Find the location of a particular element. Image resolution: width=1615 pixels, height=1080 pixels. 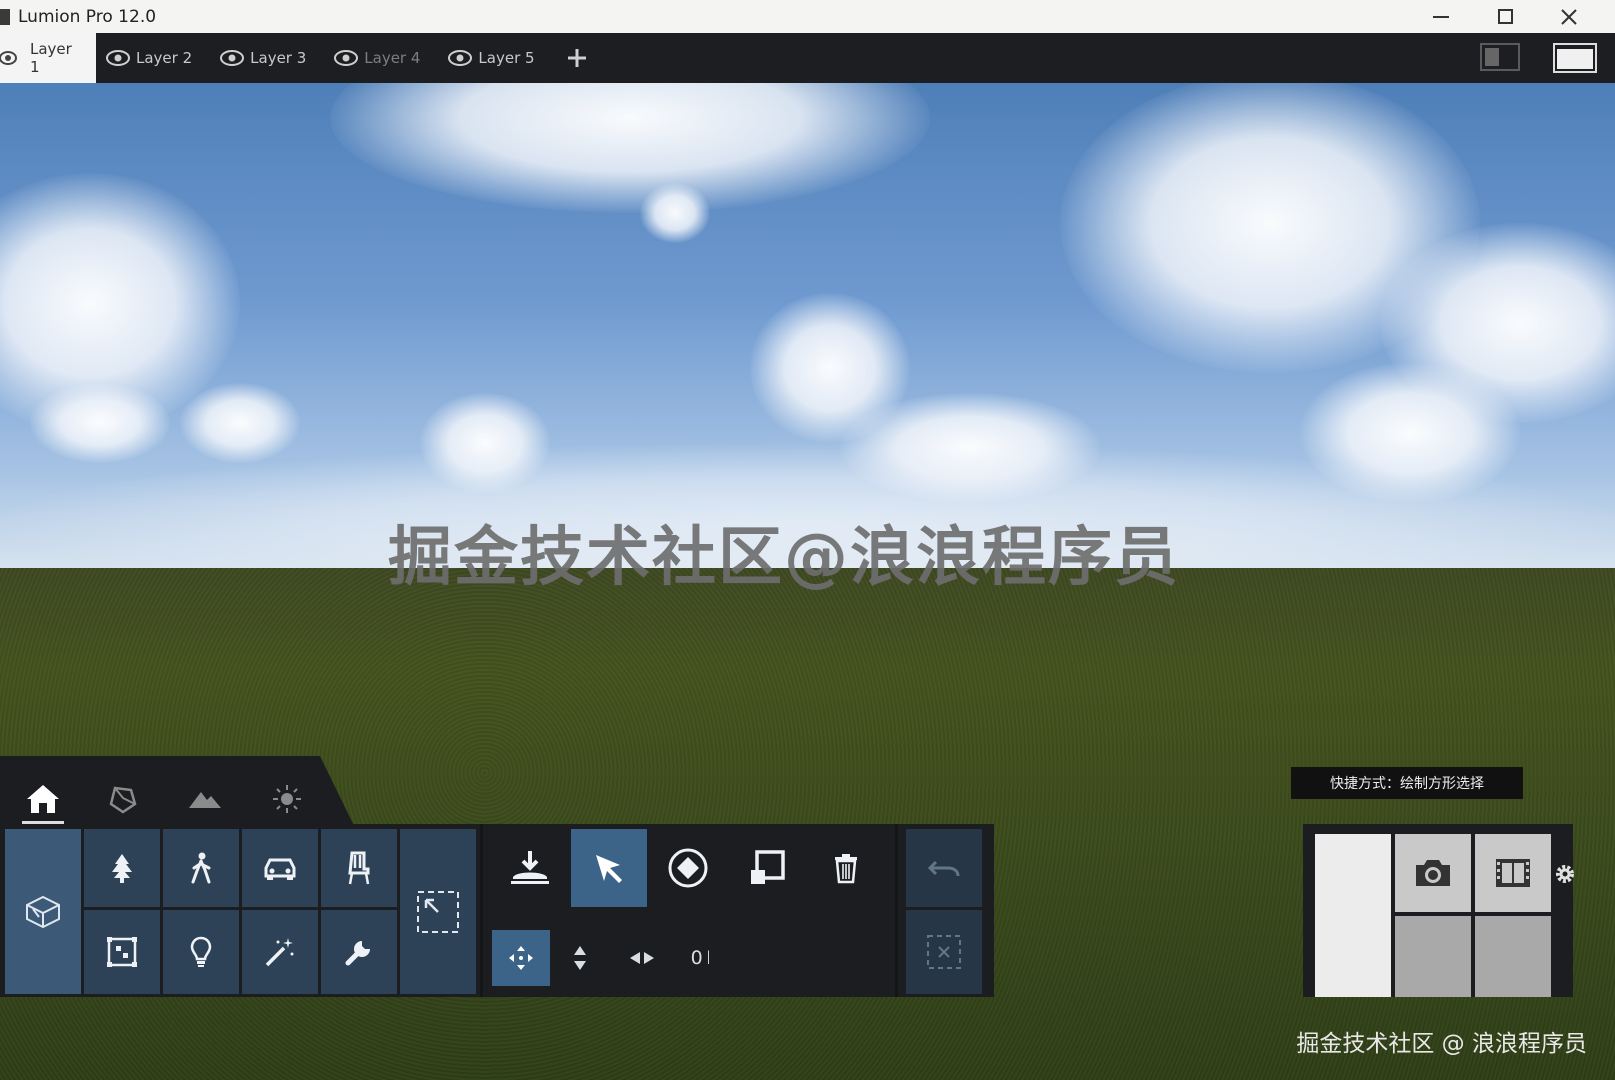

delete-button is located at coordinates (846, 868).